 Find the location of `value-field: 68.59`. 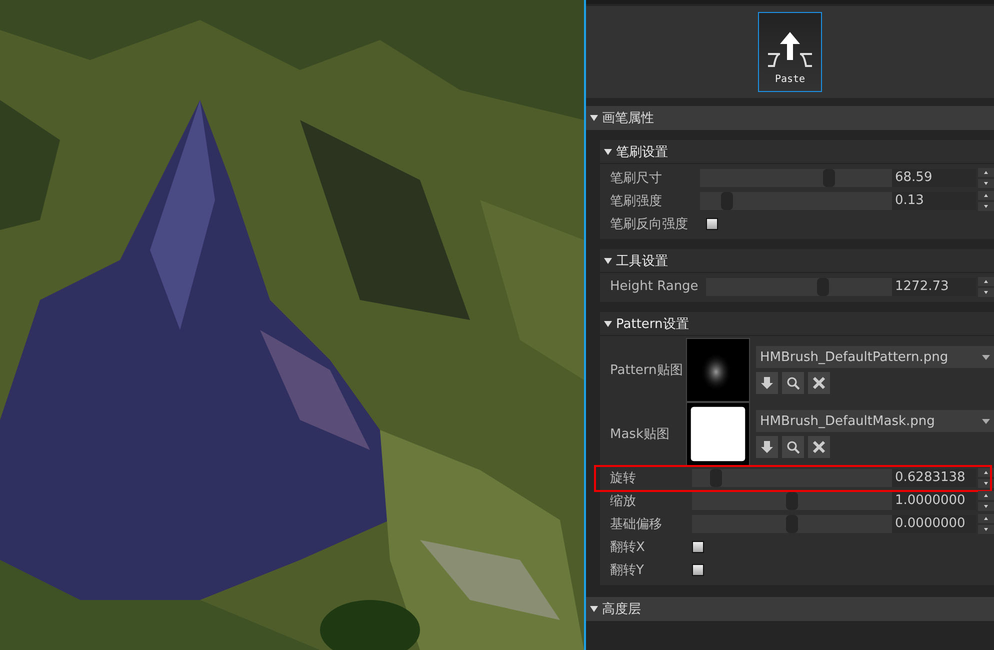

value-field: 68.59 is located at coordinates (934, 177).